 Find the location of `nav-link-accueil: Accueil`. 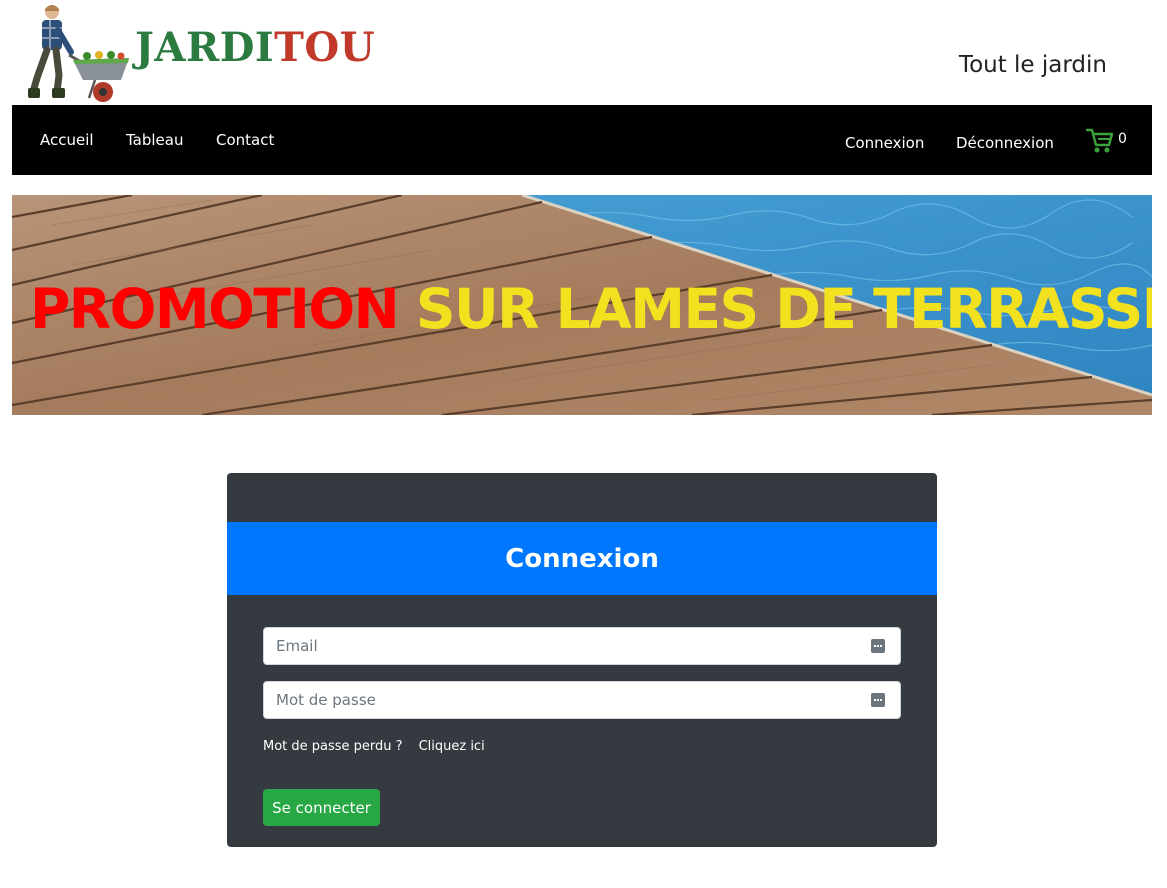

nav-link-accueil: Accueil is located at coordinates (67, 140).